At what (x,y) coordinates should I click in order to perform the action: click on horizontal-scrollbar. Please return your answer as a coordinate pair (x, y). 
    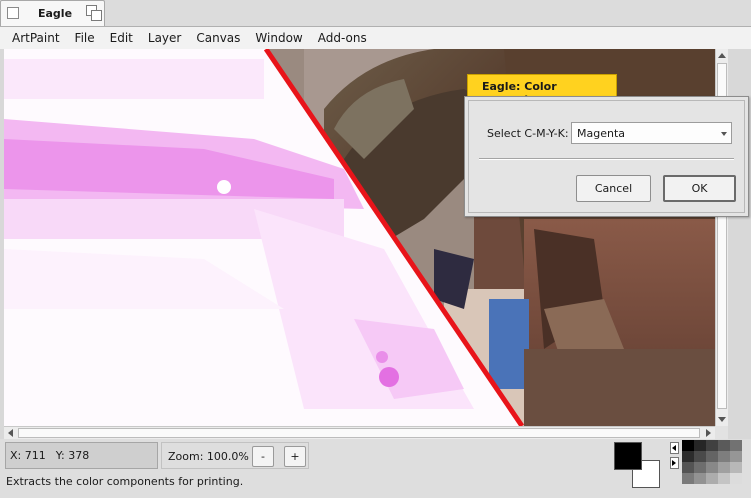
    Looking at the image, I should click on (359, 432).